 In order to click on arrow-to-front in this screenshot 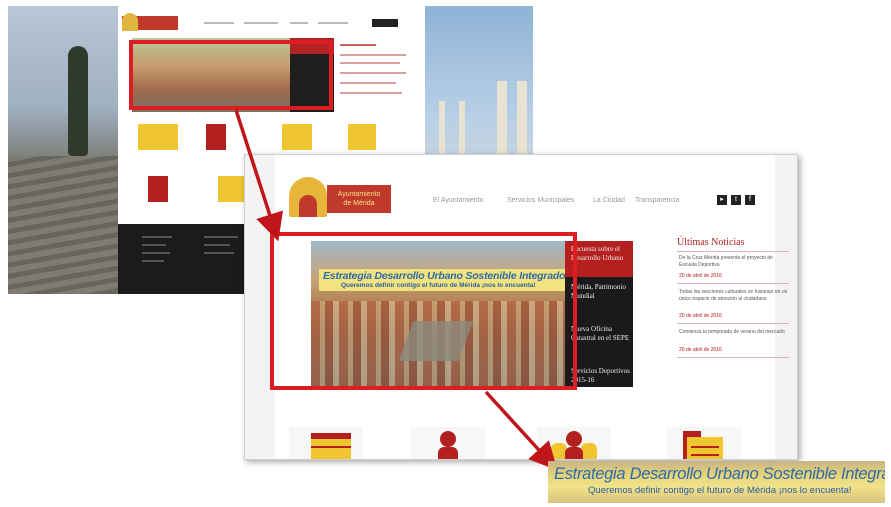, I will do `click(259, 175)`.